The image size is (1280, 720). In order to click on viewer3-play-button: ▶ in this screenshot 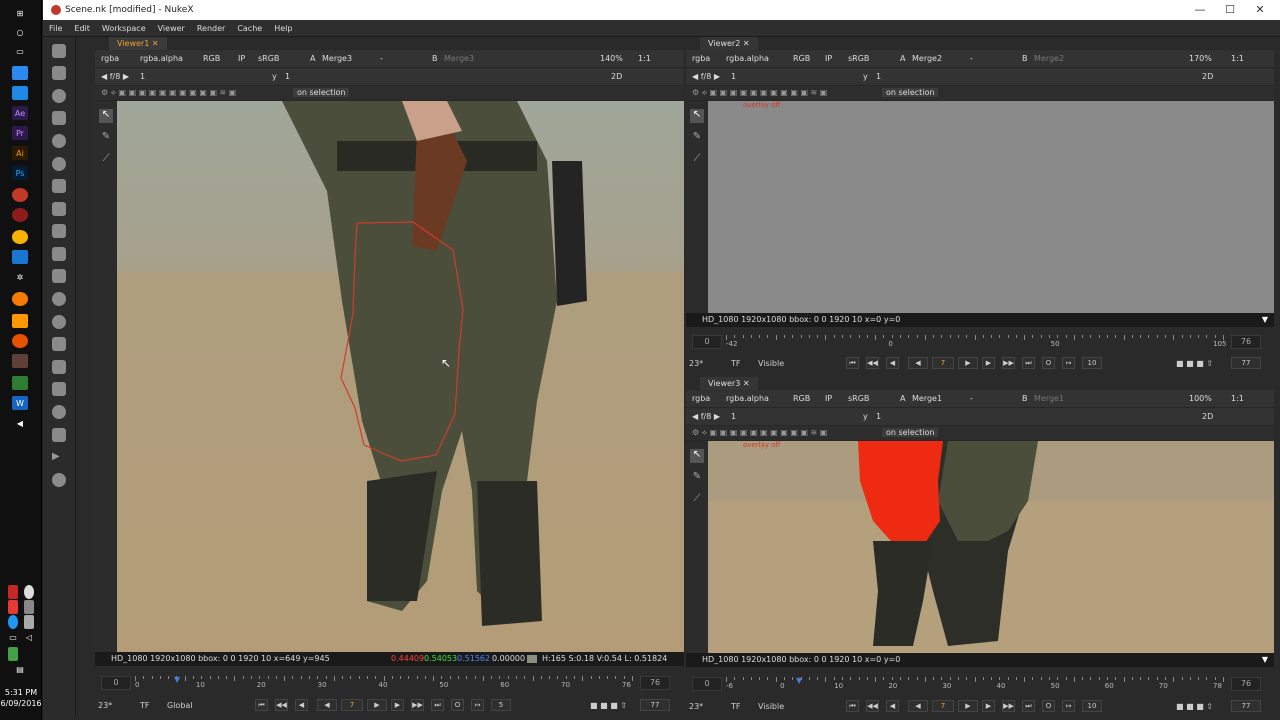, I will do `click(968, 706)`.